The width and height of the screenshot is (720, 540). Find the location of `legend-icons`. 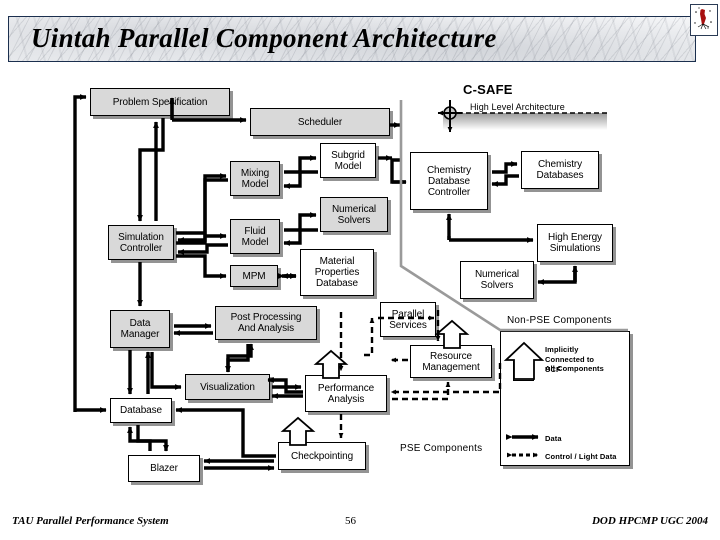

legend-icons is located at coordinates (524, 399).